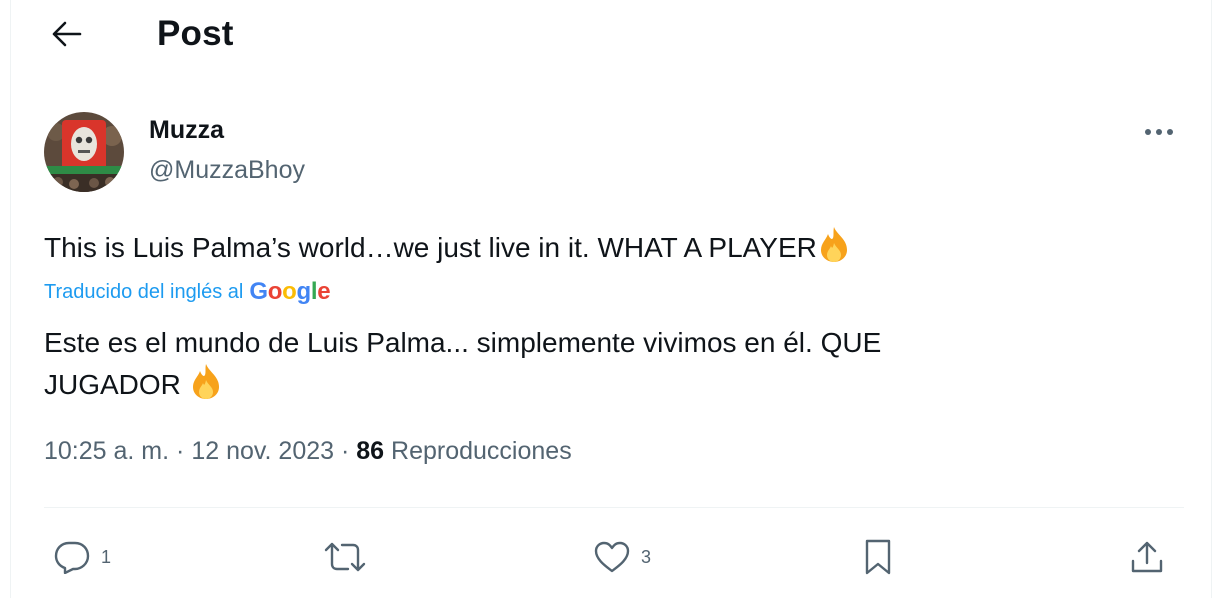  I want to click on post-actions: 1 3, so click(611, 557).